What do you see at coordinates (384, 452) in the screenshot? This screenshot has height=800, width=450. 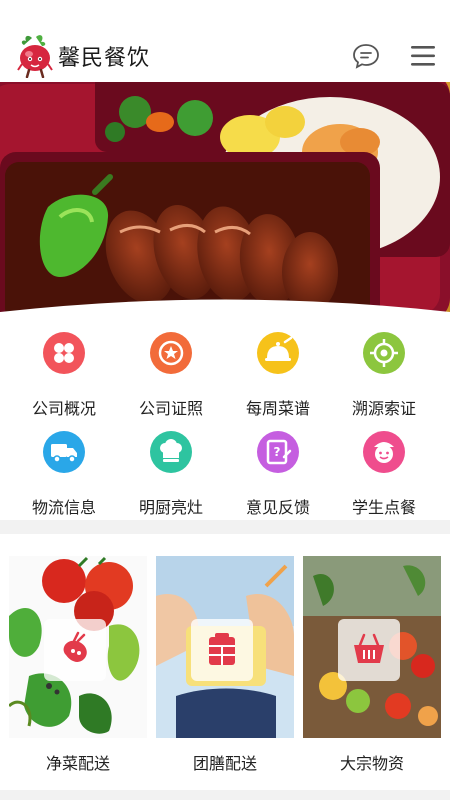 I see `student-face-icon` at bounding box center [384, 452].